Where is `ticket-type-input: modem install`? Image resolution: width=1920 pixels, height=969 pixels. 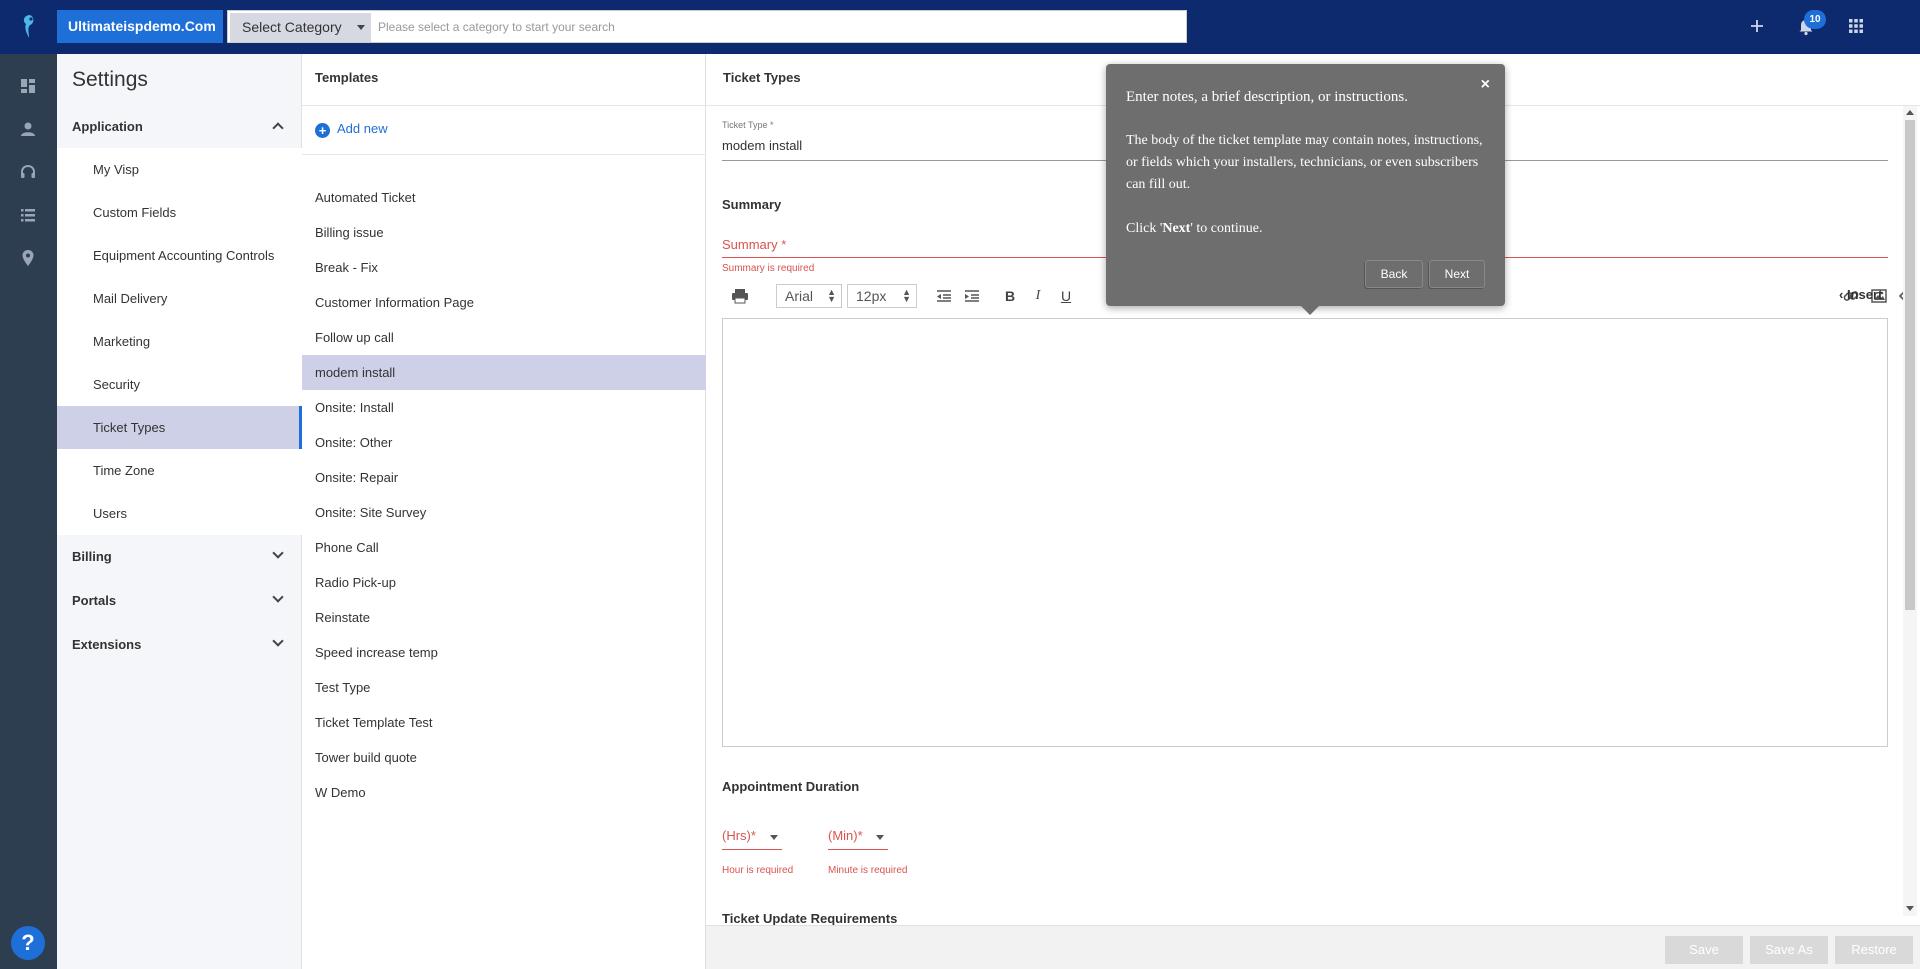 ticket-type-input: modem install is located at coordinates (762, 145).